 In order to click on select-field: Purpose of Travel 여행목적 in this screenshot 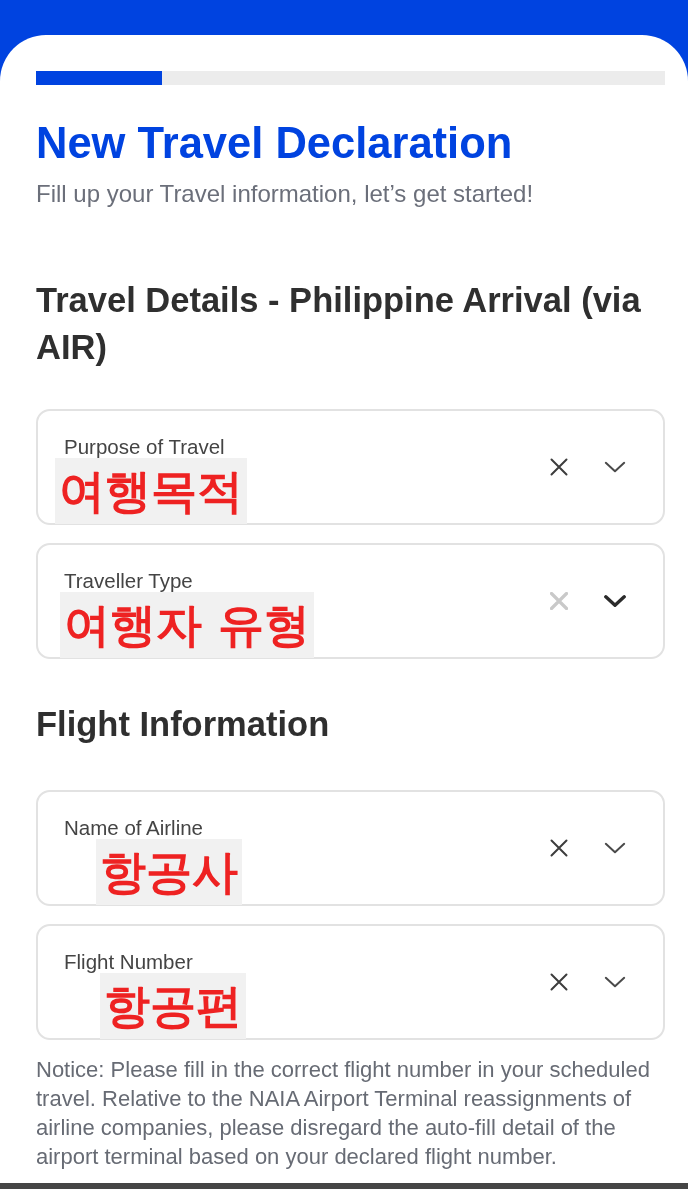, I will do `click(350, 467)`.